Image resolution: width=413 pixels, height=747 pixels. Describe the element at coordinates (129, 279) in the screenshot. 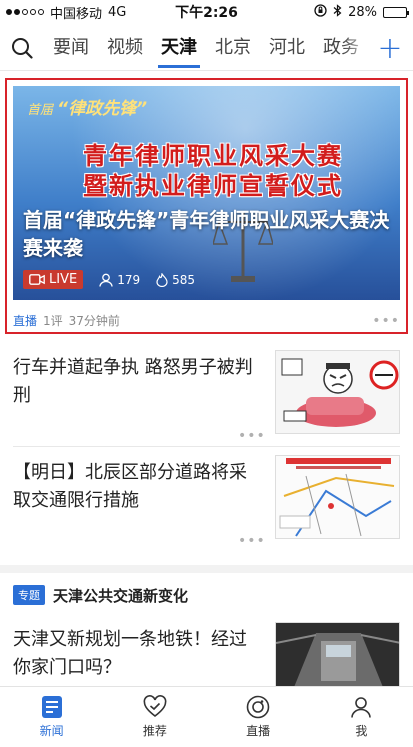

I see `viewer-count-value: 179` at that location.